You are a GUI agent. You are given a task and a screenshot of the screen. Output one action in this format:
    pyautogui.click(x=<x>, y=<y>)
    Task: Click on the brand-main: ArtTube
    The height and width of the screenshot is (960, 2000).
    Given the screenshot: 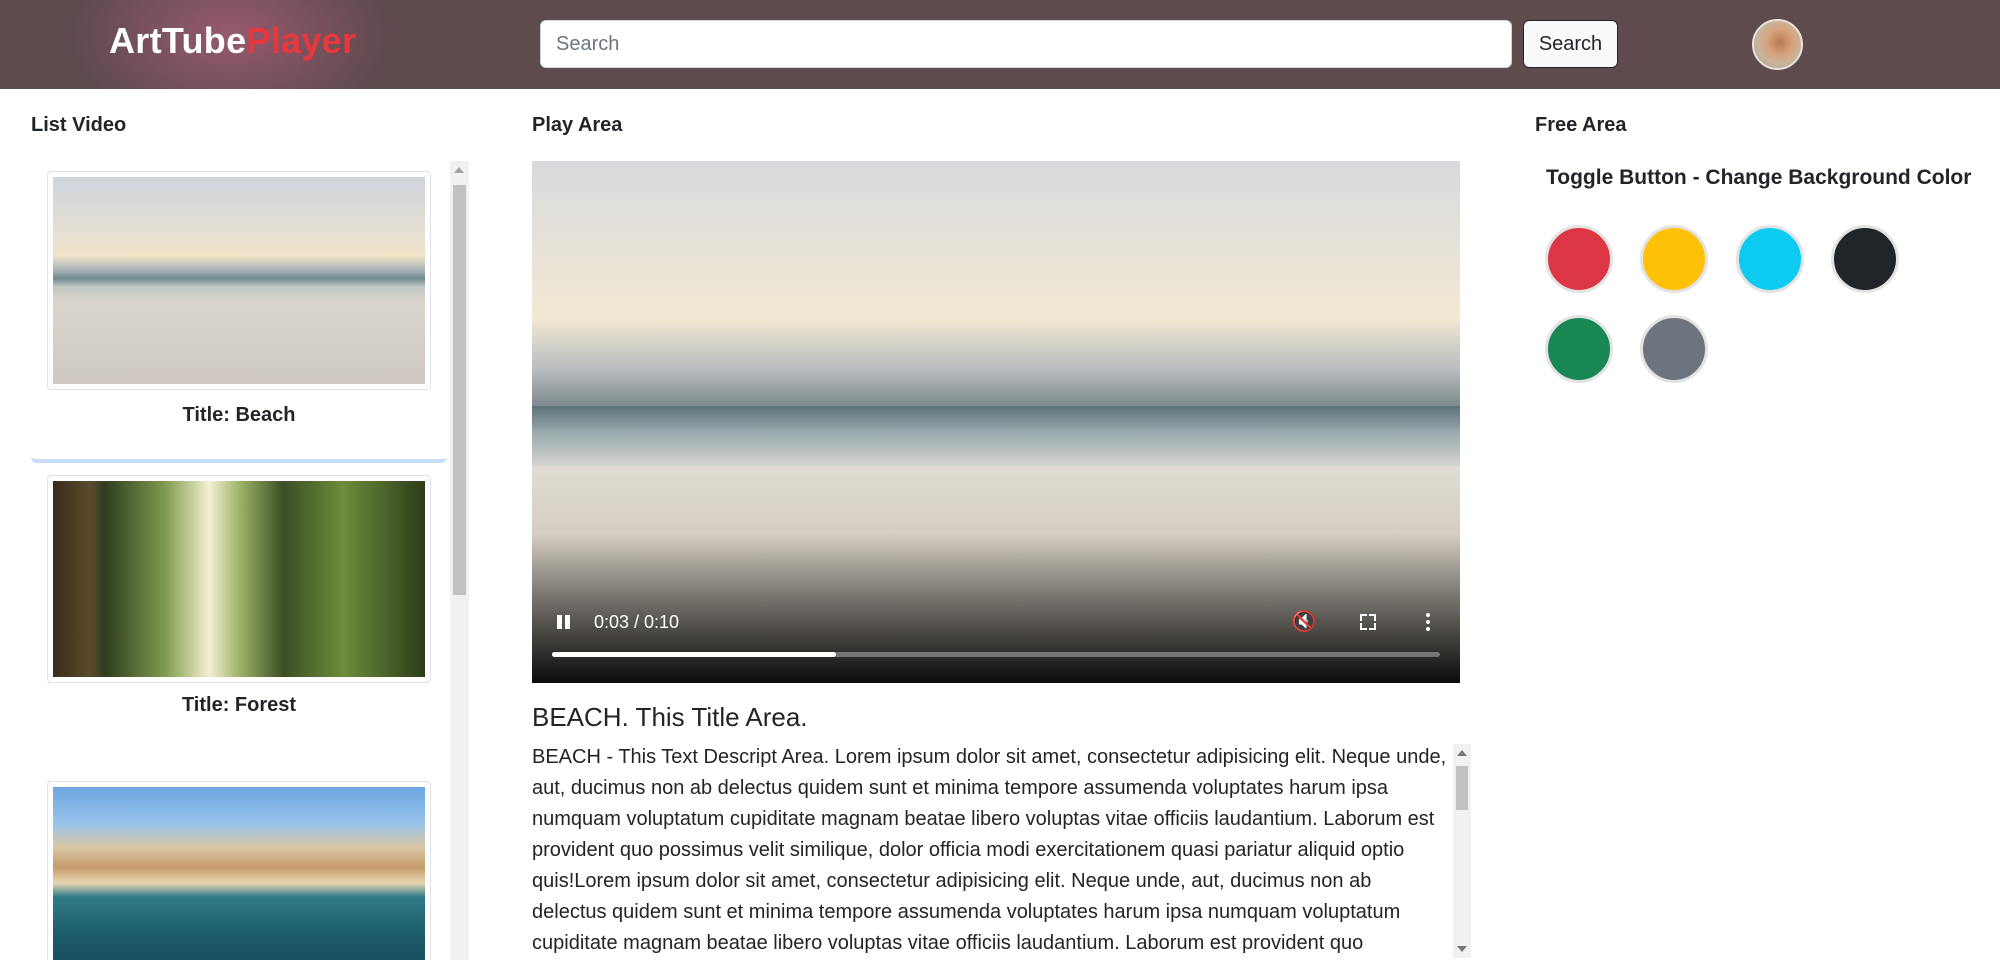 What is the action you would take?
    pyautogui.click(x=178, y=40)
    